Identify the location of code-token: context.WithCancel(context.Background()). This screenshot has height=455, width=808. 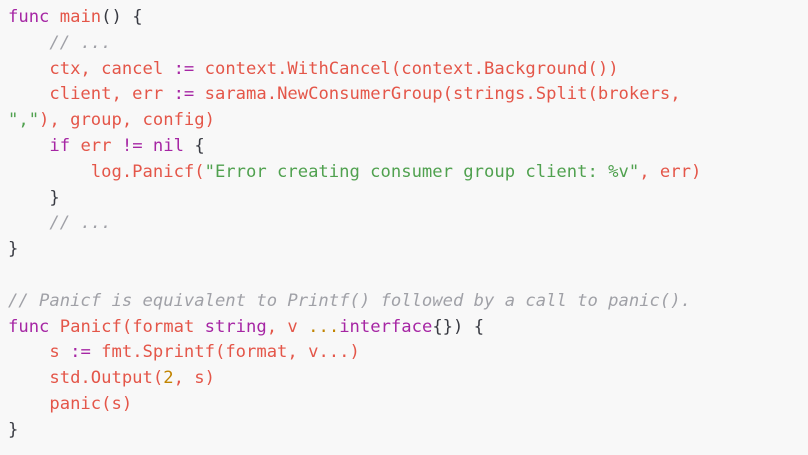
(406, 68).